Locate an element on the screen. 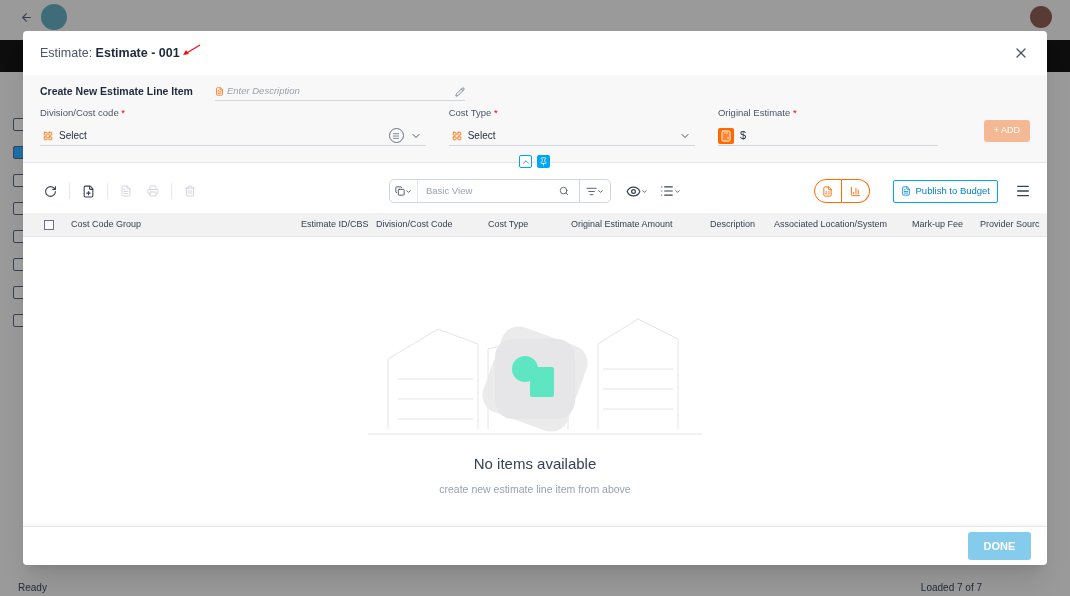 The height and width of the screenshot is (596, 1070). column-header: Division/Cost Code is located at coordinates (432, 224).